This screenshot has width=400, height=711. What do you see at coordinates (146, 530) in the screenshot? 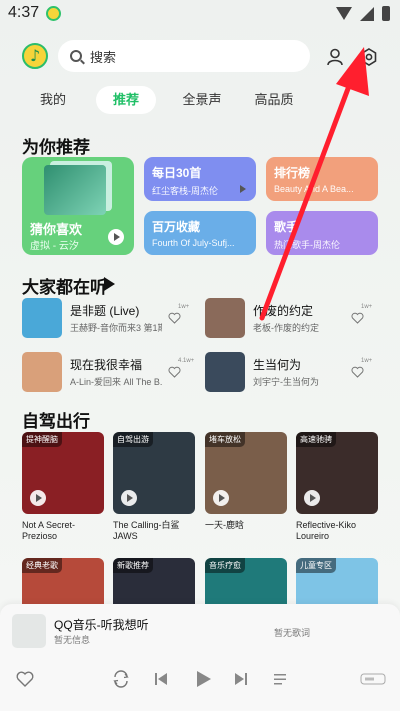
I see `playlist-label: The Calling-白鲨JAWS` at bounding box center [146, 530].